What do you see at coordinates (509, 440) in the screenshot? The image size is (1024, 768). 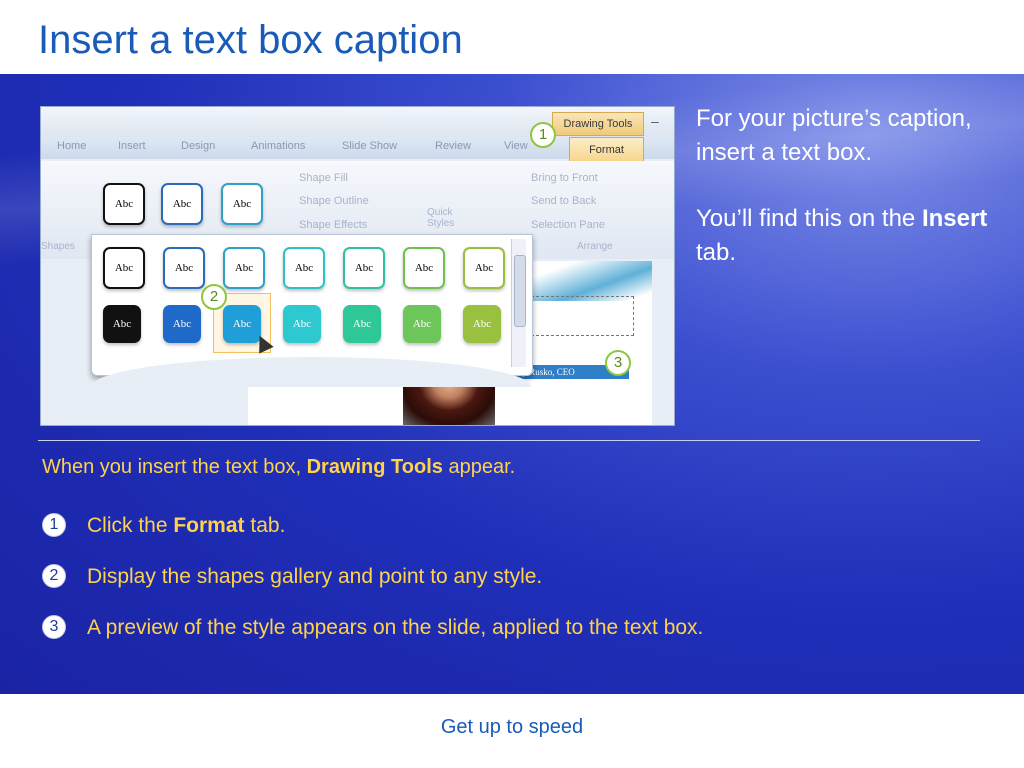 I see `divider-line` at bounding box center [509, 440].